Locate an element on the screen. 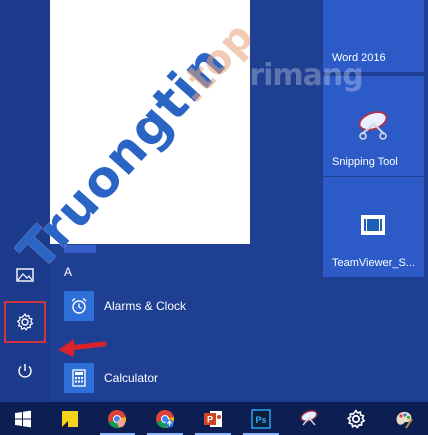 The width and height of the screenshot is (428, 435). taskbar-paint is located at coordinates (404, 418).